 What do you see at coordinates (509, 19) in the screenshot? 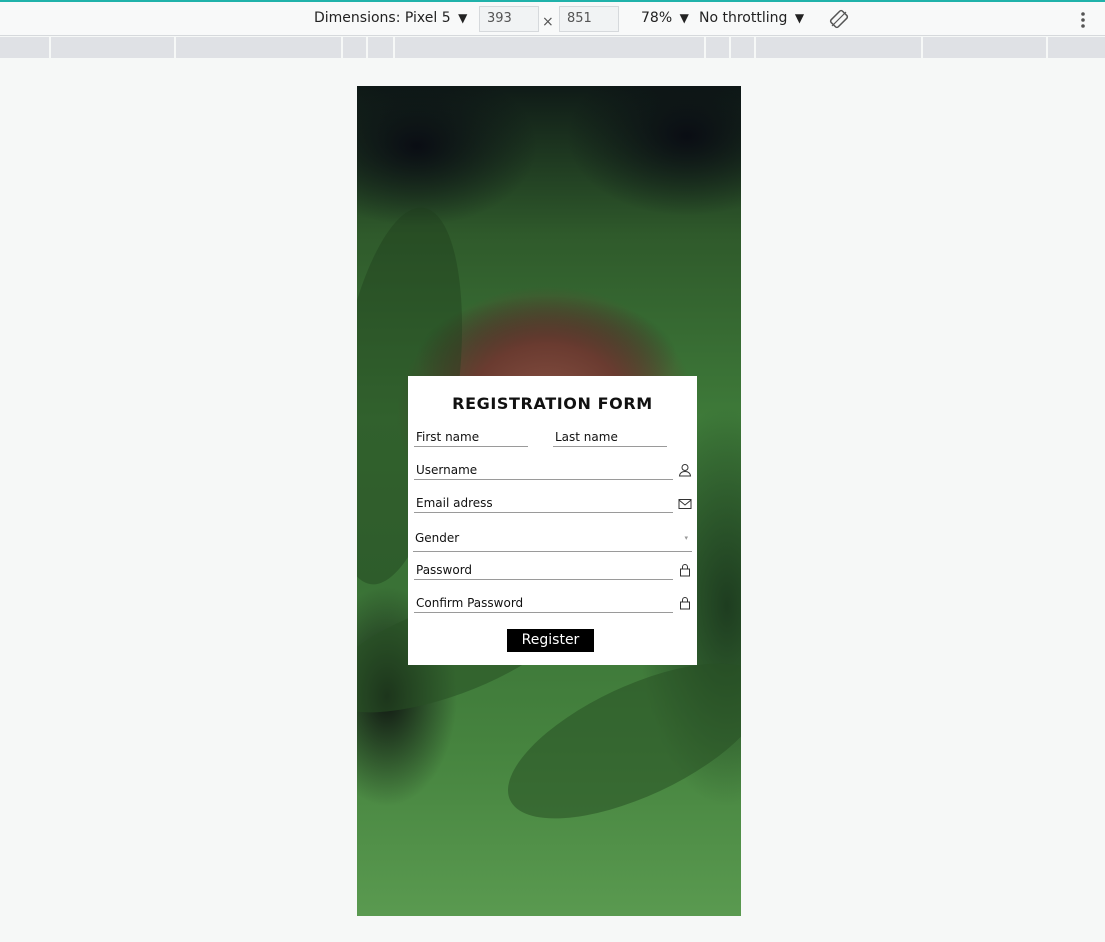
I see `width-input: 393` at bounding box center [509, 19].